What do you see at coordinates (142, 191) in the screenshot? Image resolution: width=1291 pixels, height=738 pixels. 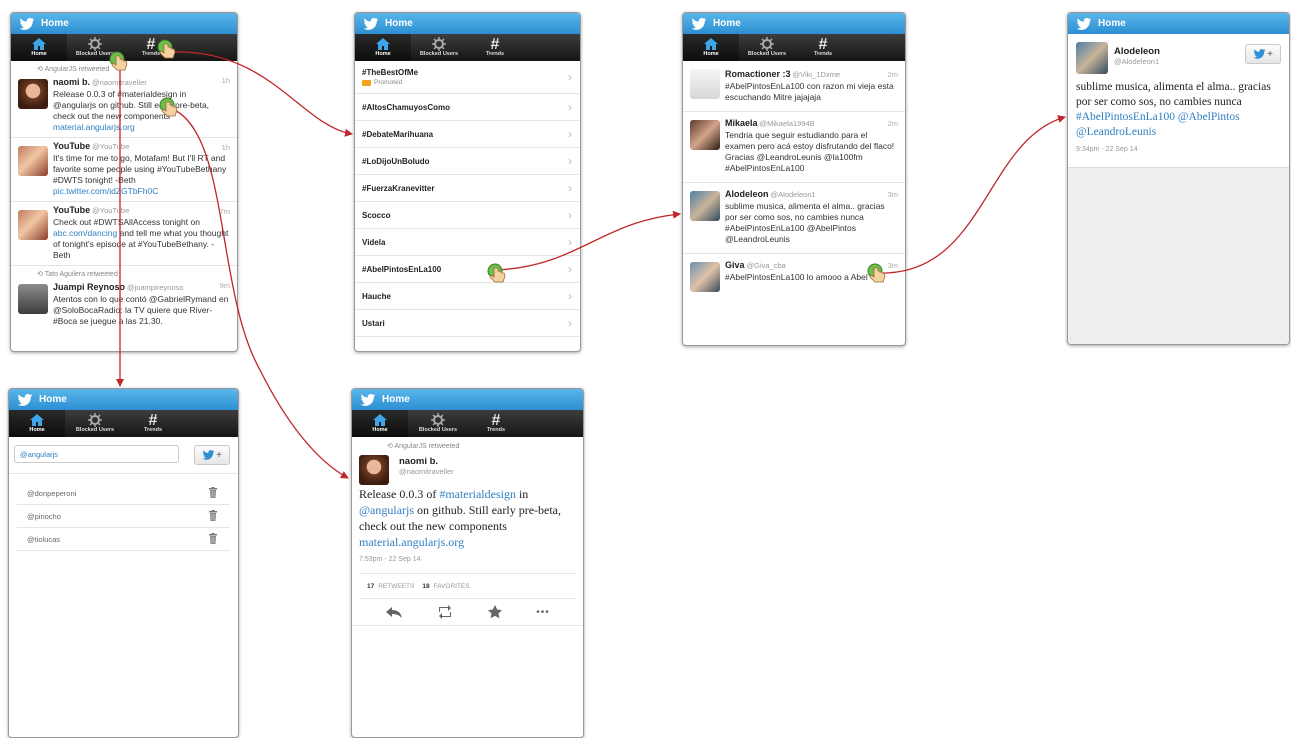 I see `tweet-link: pic.twitter.com/idZGTbFh0C` at bounding box center [142, 191].